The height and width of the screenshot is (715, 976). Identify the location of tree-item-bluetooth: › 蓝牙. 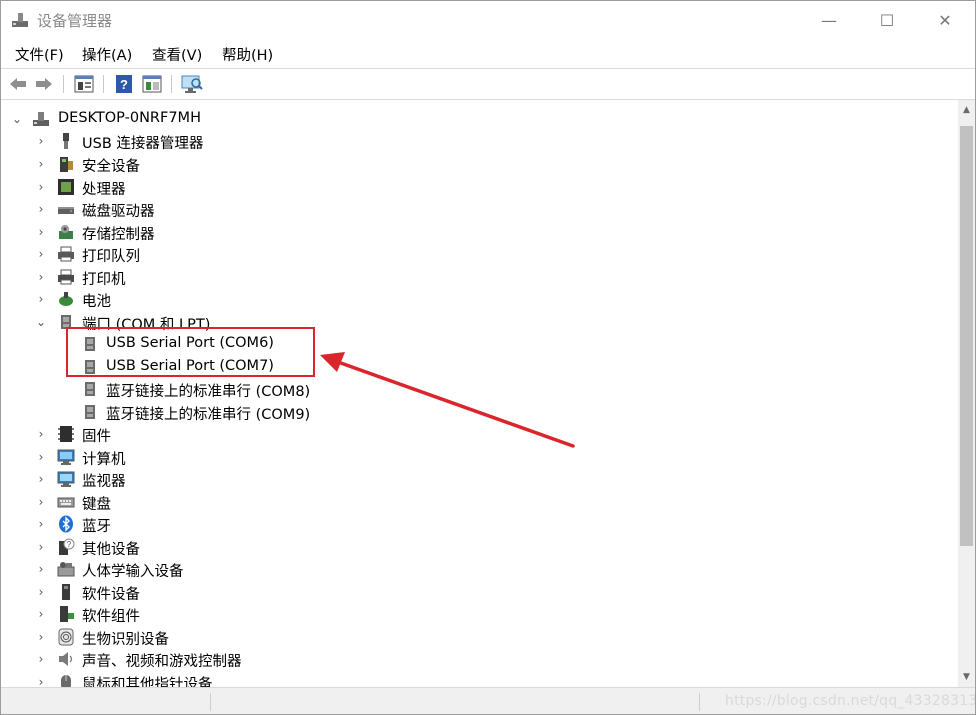
(471, 524).